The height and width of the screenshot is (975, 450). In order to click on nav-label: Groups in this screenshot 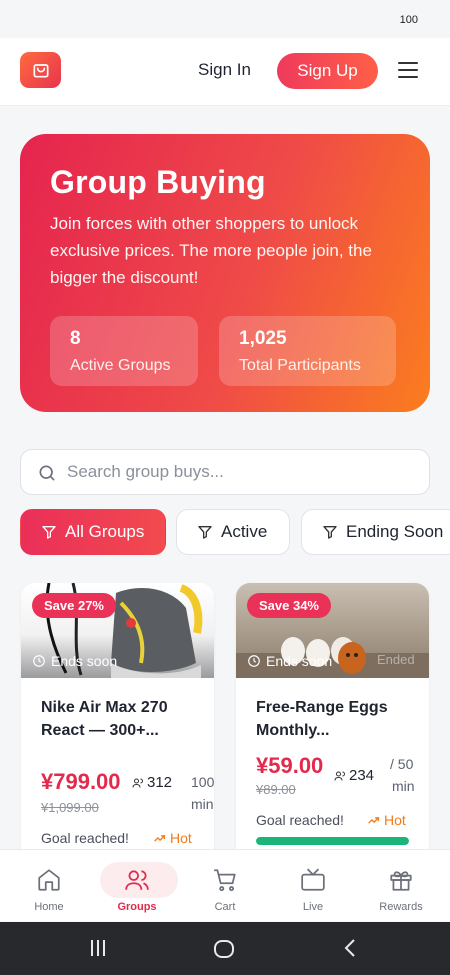, I will do `click(137, 907)`.